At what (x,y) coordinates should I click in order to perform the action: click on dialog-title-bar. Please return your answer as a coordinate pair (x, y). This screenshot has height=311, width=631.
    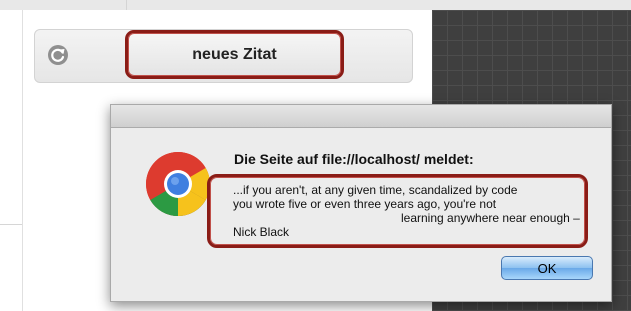
    Looking at the image, I should click on (361, 116).